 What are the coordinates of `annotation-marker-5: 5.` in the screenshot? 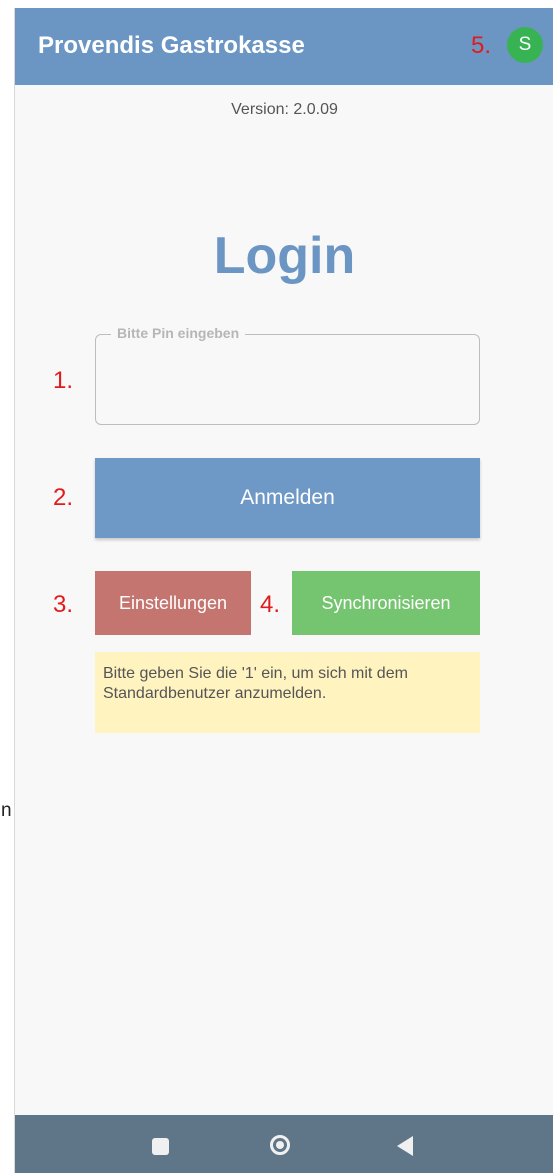 It's located at (481, 45).